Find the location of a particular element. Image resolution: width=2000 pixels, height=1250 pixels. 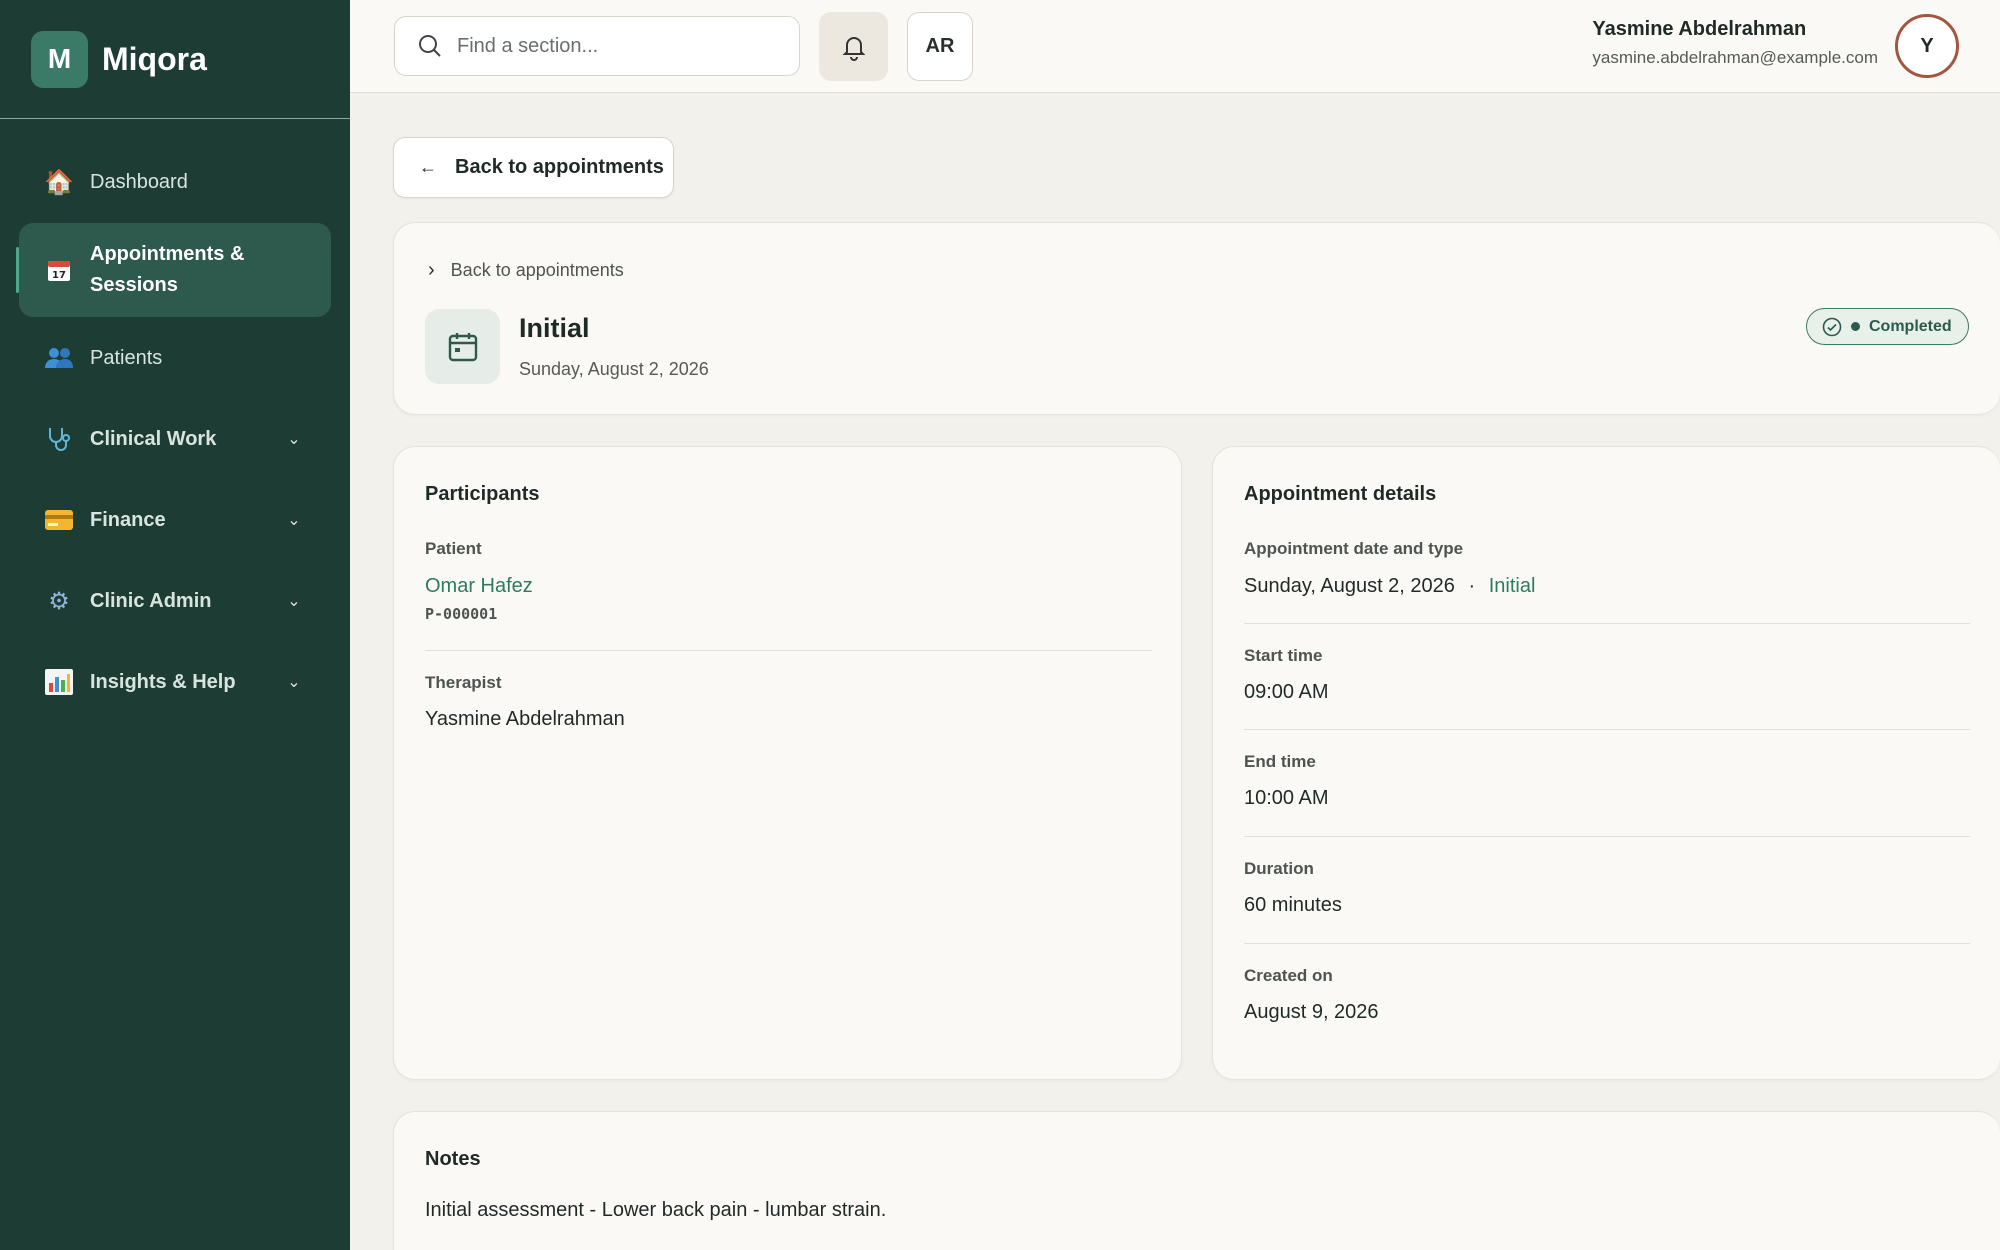

end-time-label: End time is located at coordinates (1280, 761).